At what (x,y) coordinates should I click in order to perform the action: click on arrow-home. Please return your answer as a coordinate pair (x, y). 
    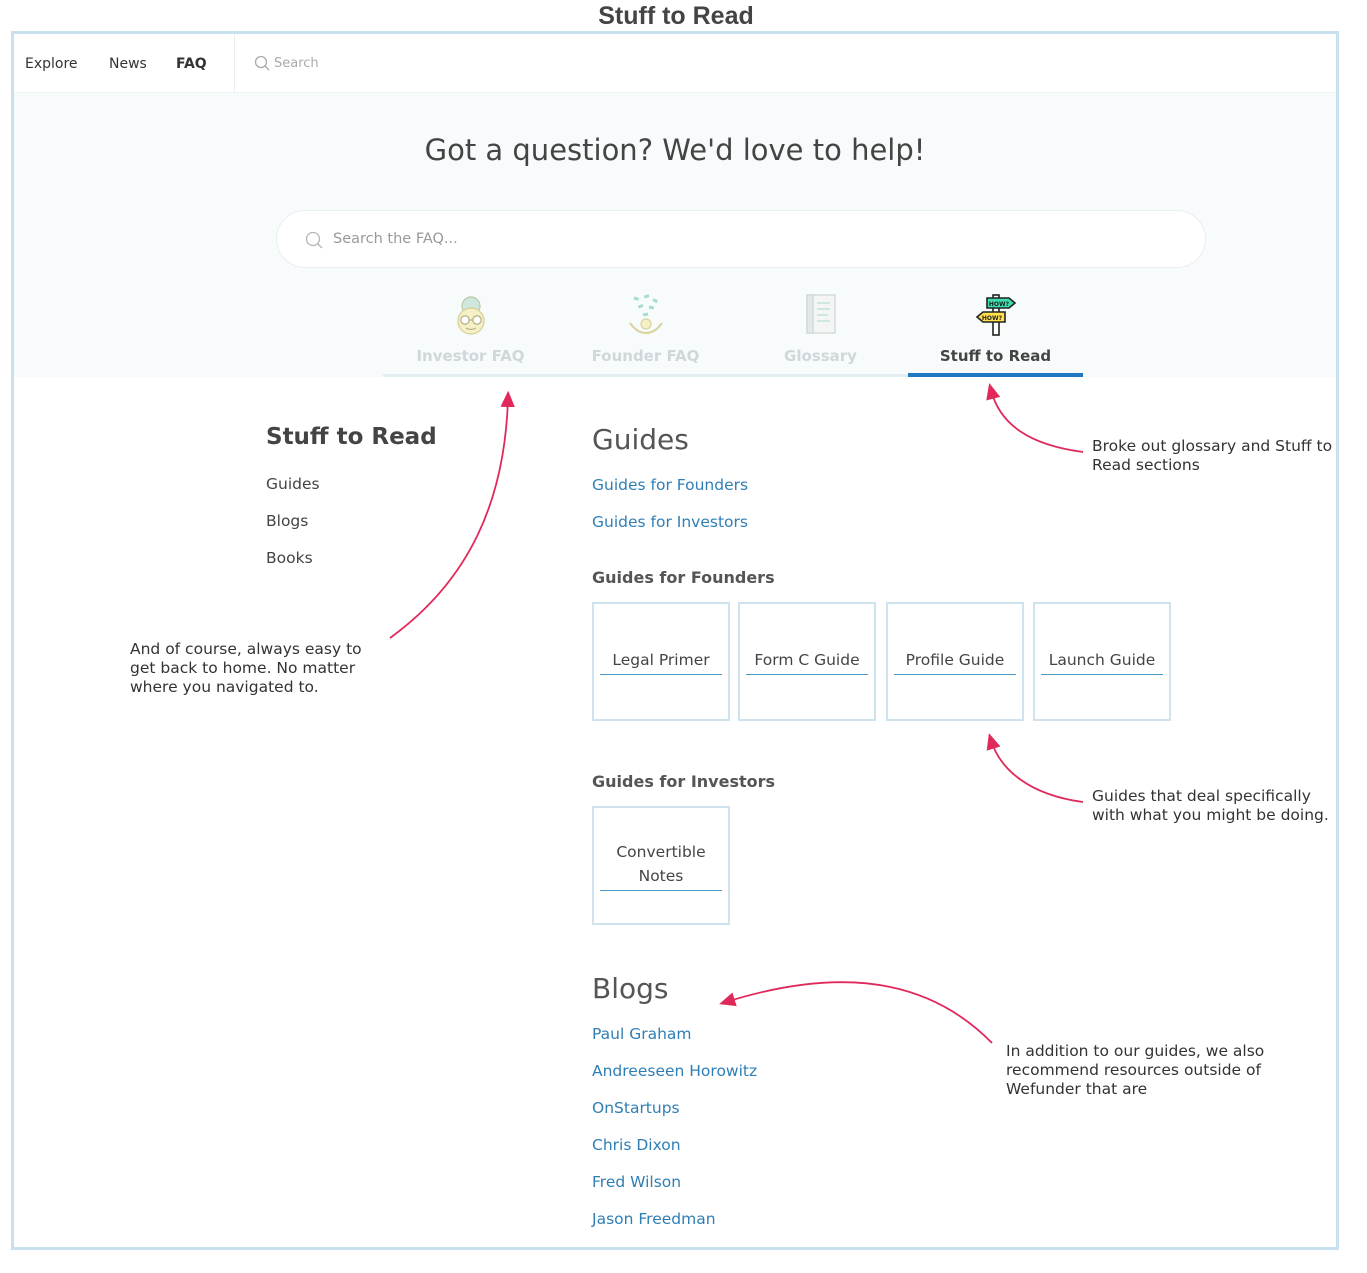
    Looking at the image, I should click on (452, 514).